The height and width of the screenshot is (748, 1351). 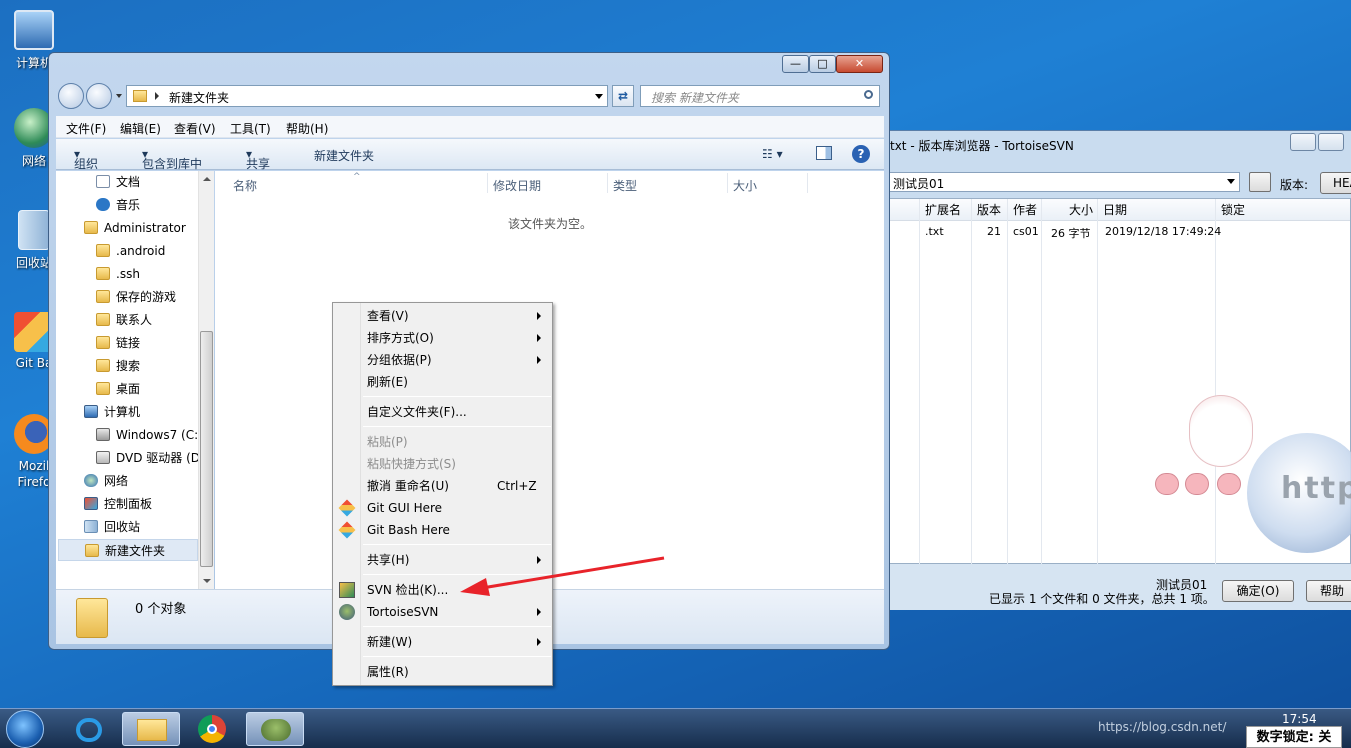 What do you see at coordinates (389, 642) in the screenshot?
I see `context-menu-item: 新建(W)` at bounding box center [389, 642].